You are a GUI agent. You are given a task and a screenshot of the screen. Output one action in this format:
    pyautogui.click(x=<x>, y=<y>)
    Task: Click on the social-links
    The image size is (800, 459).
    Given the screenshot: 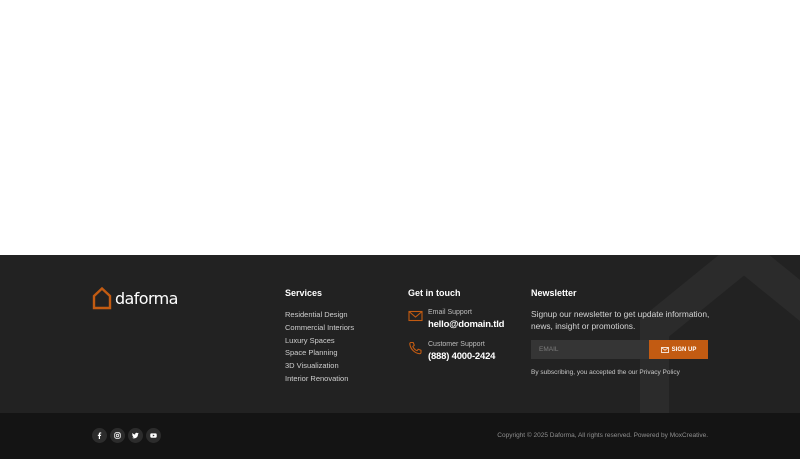 What is the action you would take?
    pyautogui.click(x=128, y=435)
    